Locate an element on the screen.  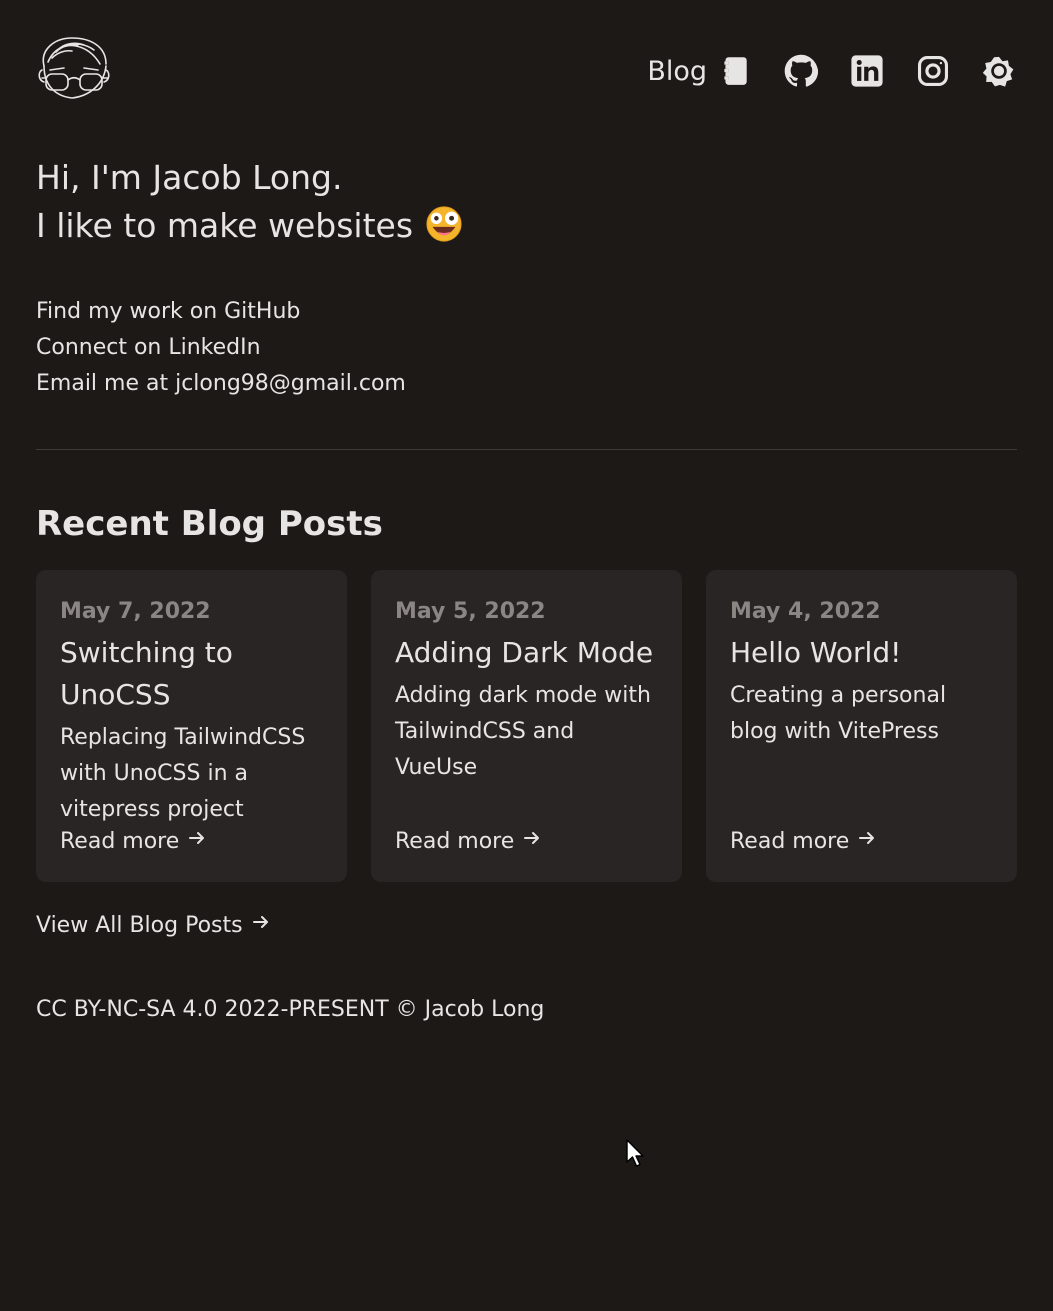
view-all-posts-link: View All Blog Posts is located at coordinates (153, 926).